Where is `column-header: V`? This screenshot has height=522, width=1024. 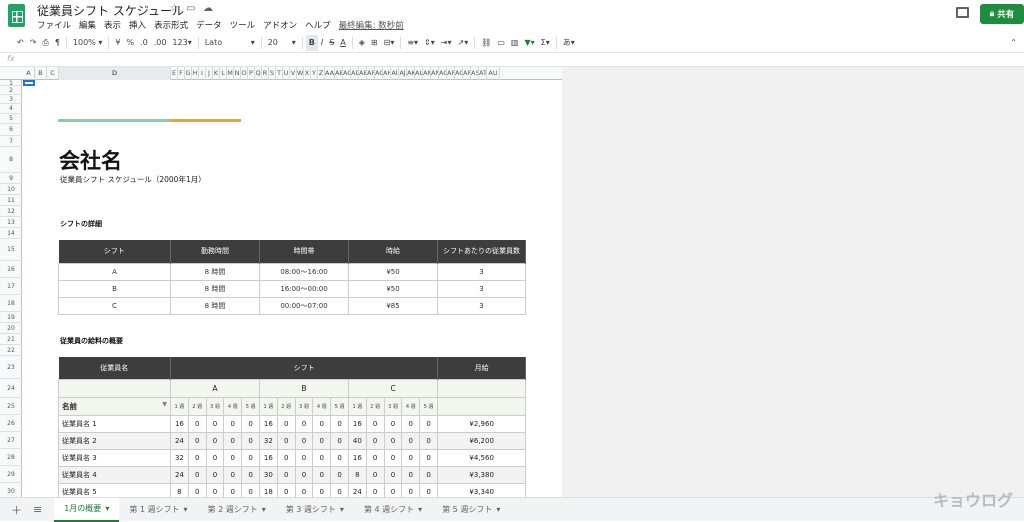
column-header: V is located at coordinates (293, 73).